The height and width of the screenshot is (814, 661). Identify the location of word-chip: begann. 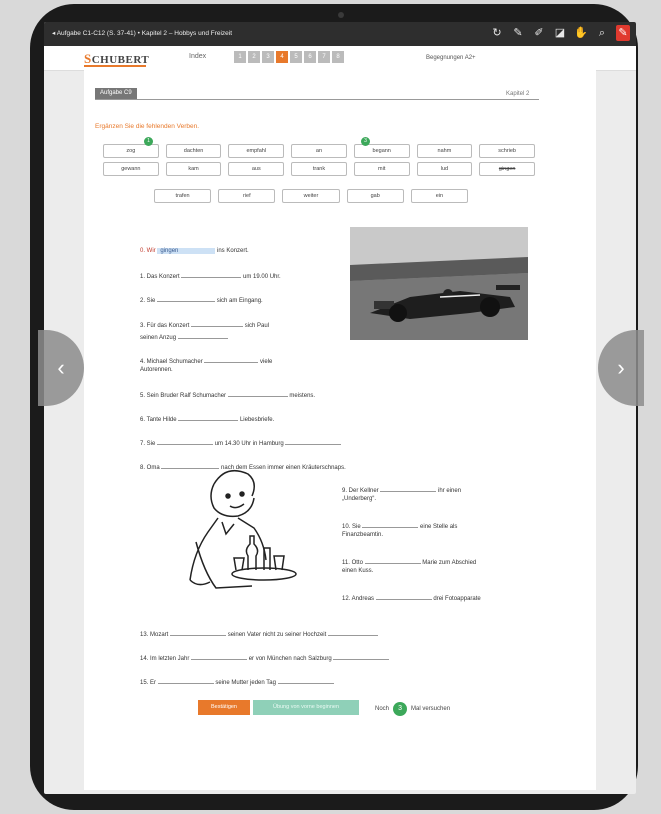
(381, 151).